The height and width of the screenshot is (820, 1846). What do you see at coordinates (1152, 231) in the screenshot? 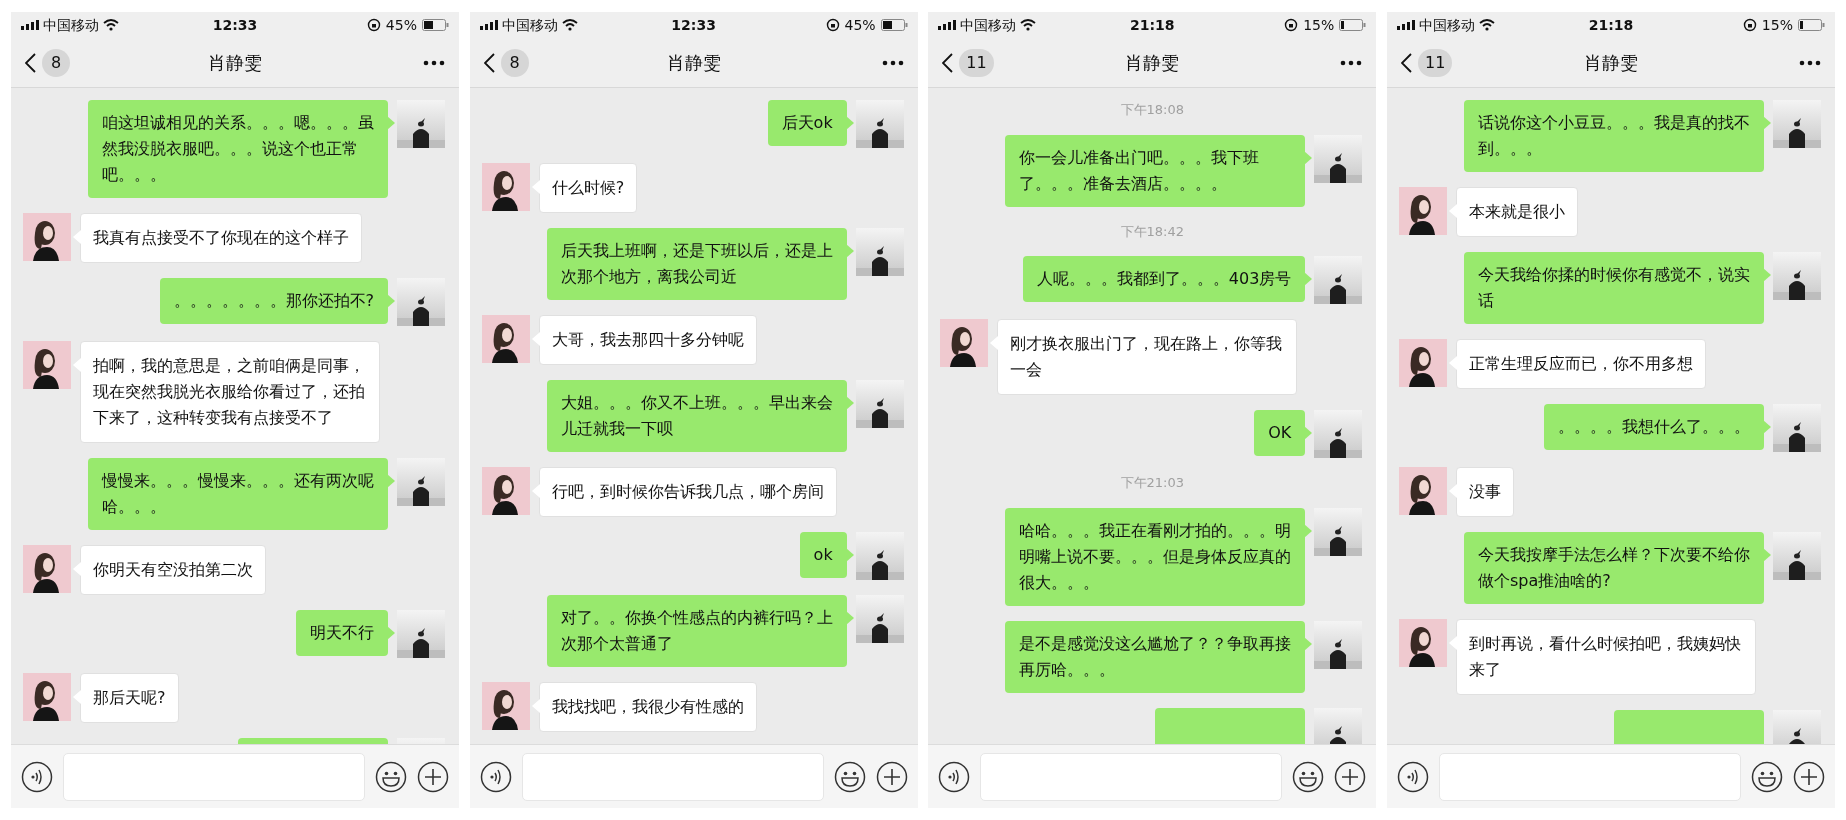
I see `timestamp: 下午18:42` at bounding box center [1152, 231].